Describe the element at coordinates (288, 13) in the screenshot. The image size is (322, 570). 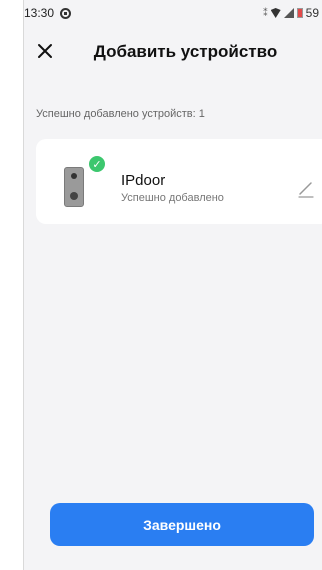
I see `signal-icon` at that location.